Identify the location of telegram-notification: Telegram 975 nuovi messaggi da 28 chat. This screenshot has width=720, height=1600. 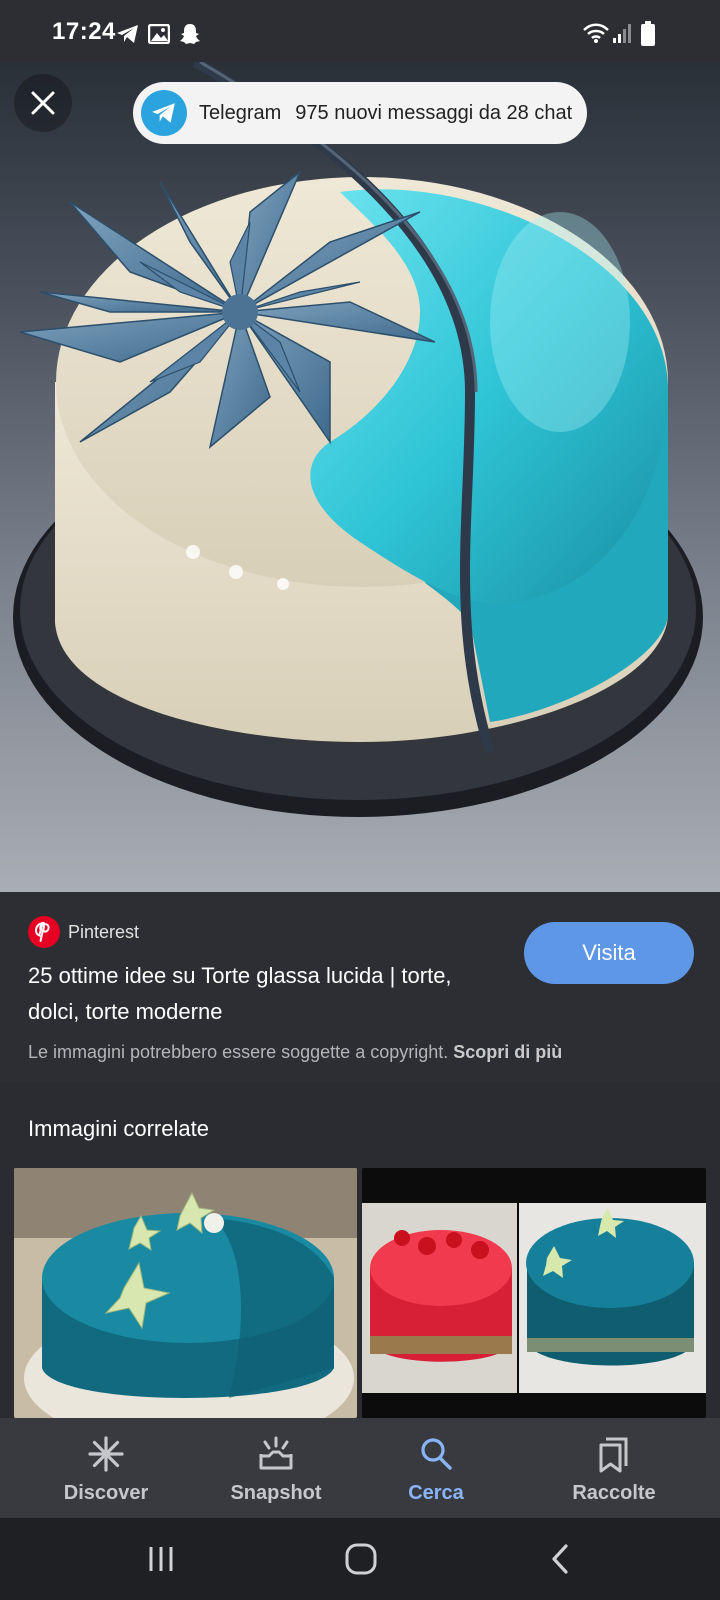
(360, 113).